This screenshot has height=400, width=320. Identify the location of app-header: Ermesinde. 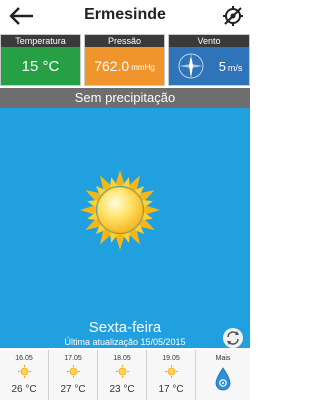
(125, 16).